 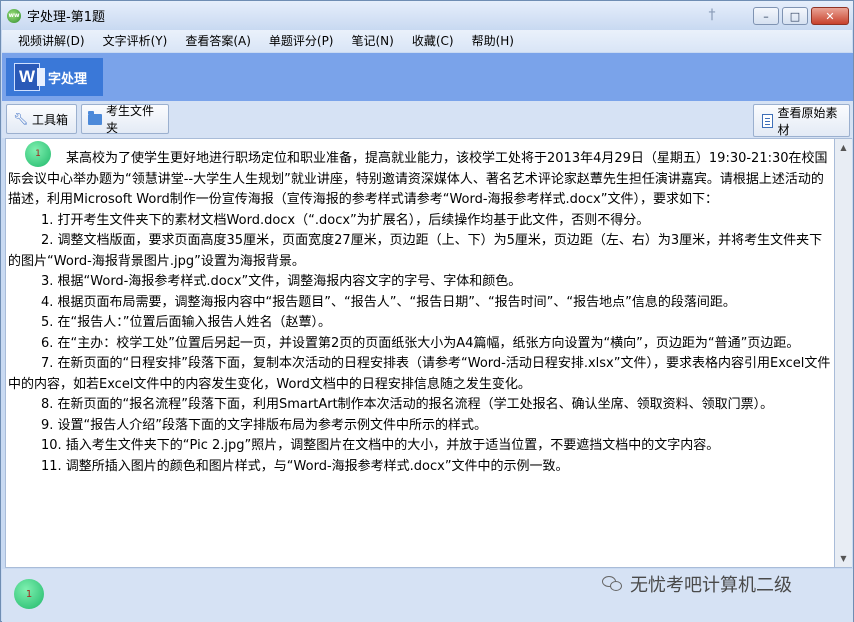 I want to click on word-processing-label: 字处理, so click(x=68, y=79).